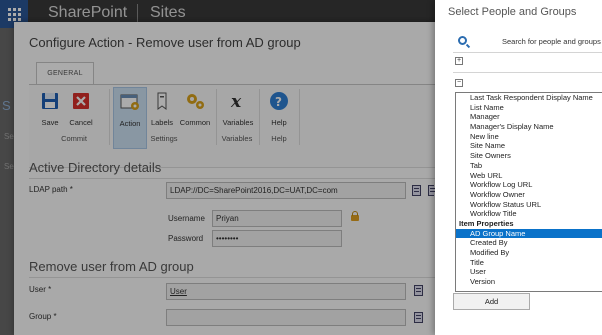 This screenshot has width=602, height=335. Describe the element at coordinates (529, 166) in the screenshot. I see `list-item: Tab` at that location.